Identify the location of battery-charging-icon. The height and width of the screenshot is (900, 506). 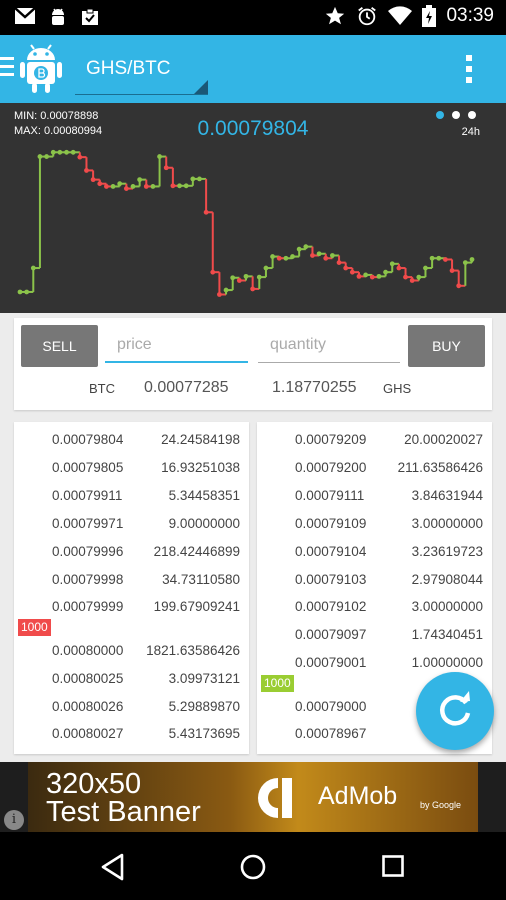
(429, 16).